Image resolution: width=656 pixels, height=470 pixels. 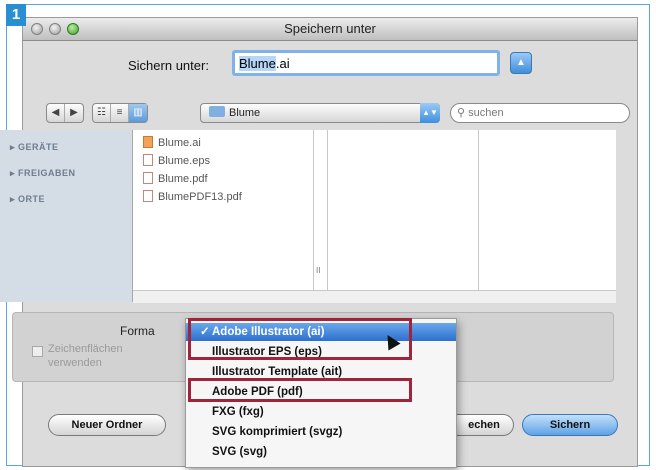 I want to click on sidebar-item-shared: ▸ FREIGABEN, so click(x=43, y=173).